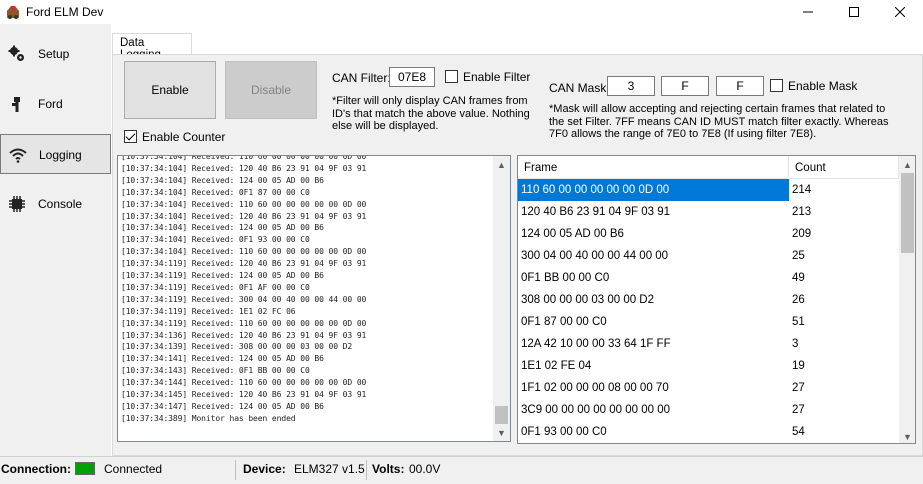 The width and height of the screenshot is (923, 484). I want to click on can-mask-input-1: 3, so click(631, 86).